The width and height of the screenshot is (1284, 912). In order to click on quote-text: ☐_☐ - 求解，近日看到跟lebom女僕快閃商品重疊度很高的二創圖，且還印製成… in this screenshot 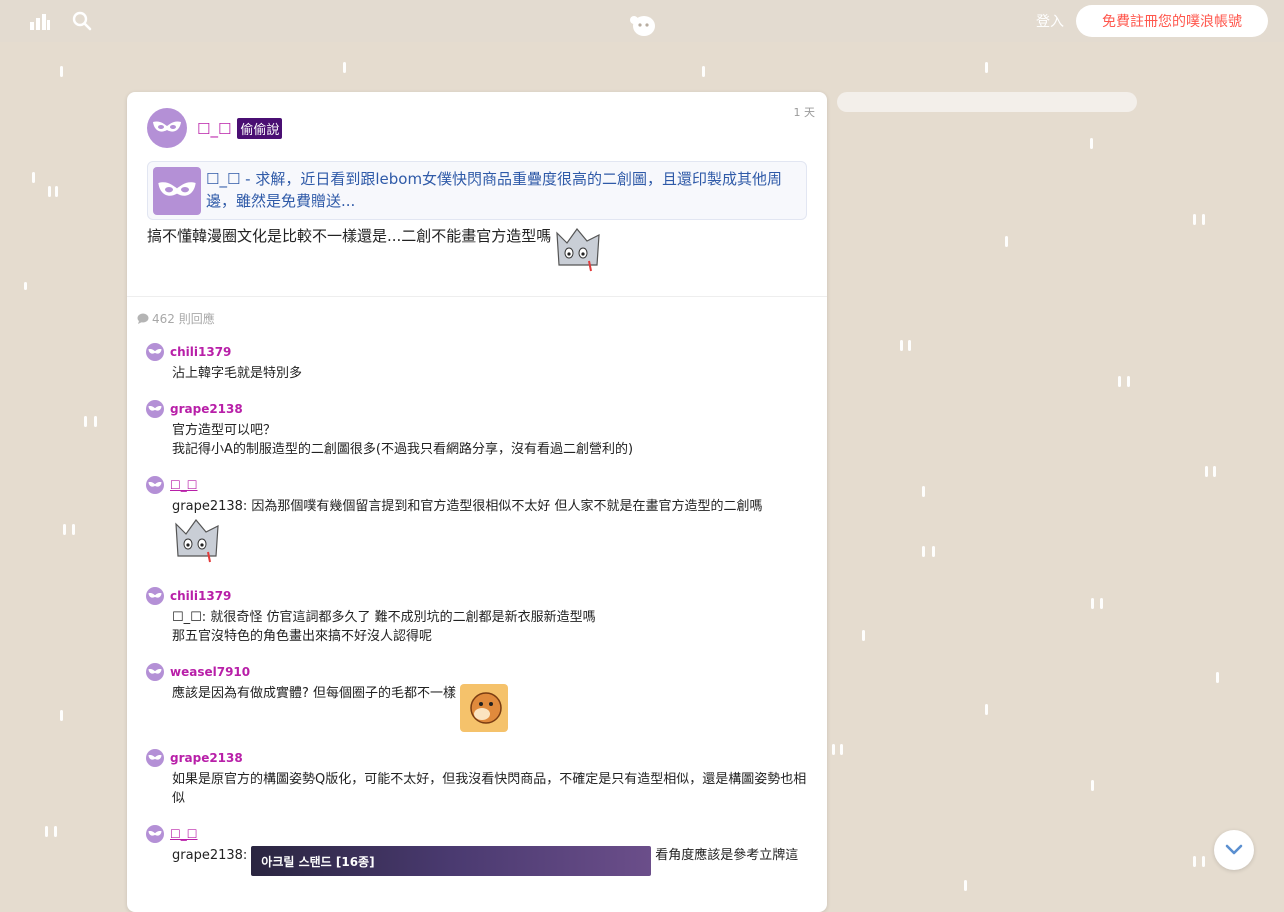, I will do `click(503, 190)`.